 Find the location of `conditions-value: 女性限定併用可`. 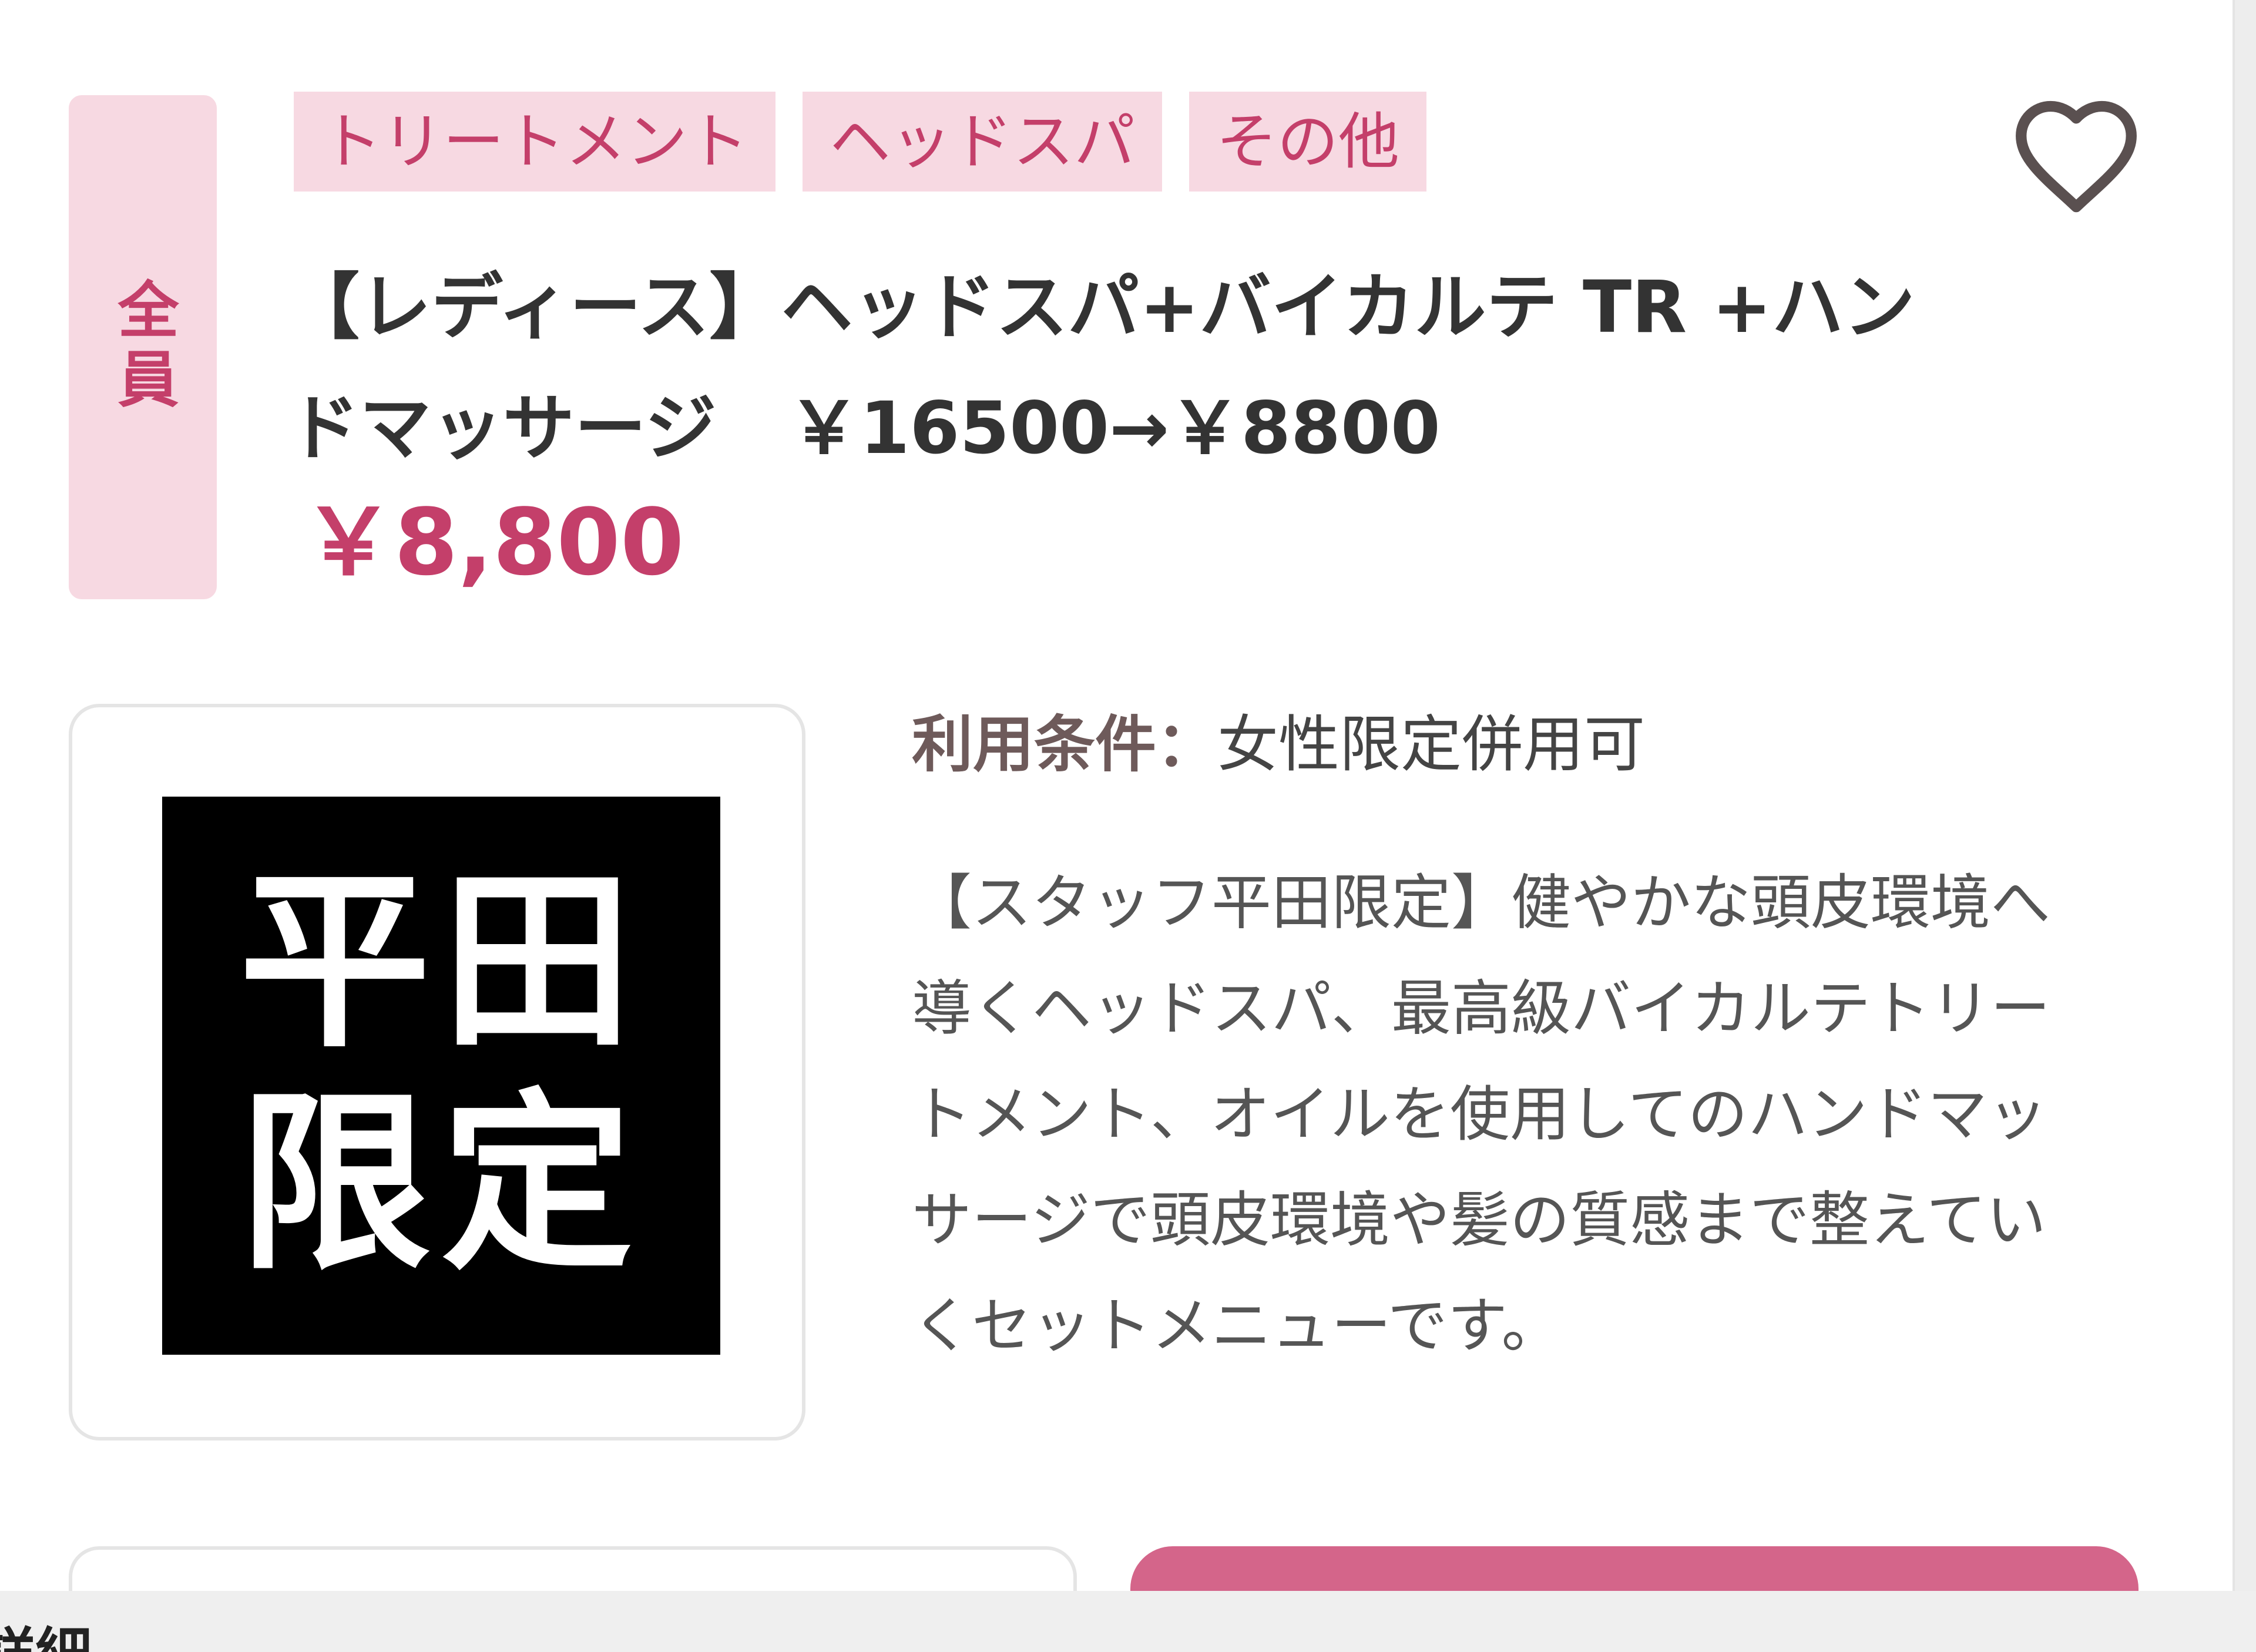

conditions-value: 女性限定併用可 is located at coordinates (1431, 744).